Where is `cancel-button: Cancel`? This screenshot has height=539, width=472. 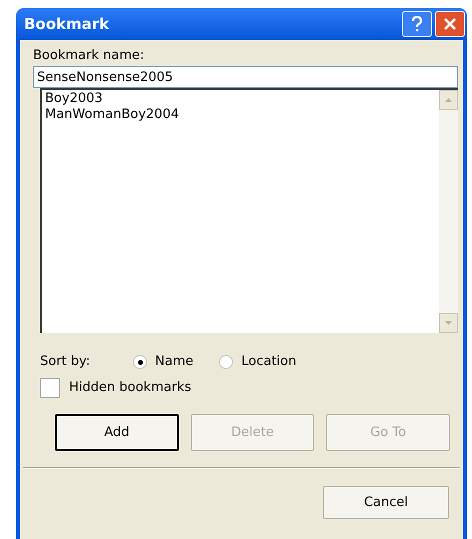
cancel-button: Cancel is located at coordinates (386, 502).